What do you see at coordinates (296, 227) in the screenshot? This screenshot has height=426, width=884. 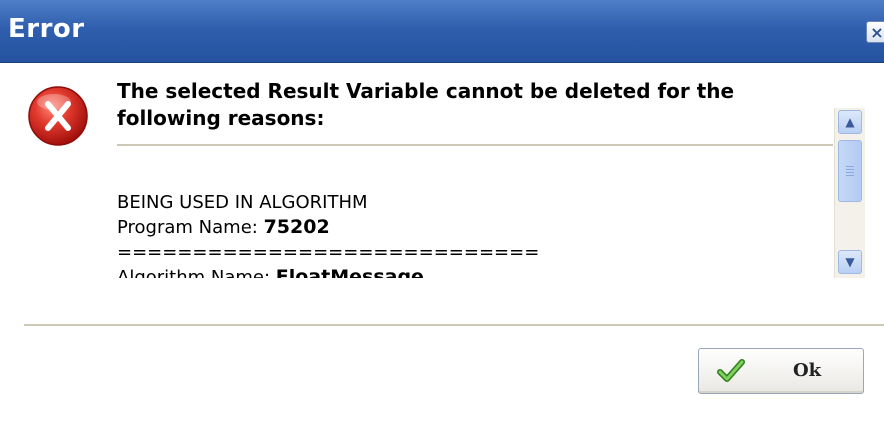 I see `program-name-value: 75202` at bounding box center [296, 227].